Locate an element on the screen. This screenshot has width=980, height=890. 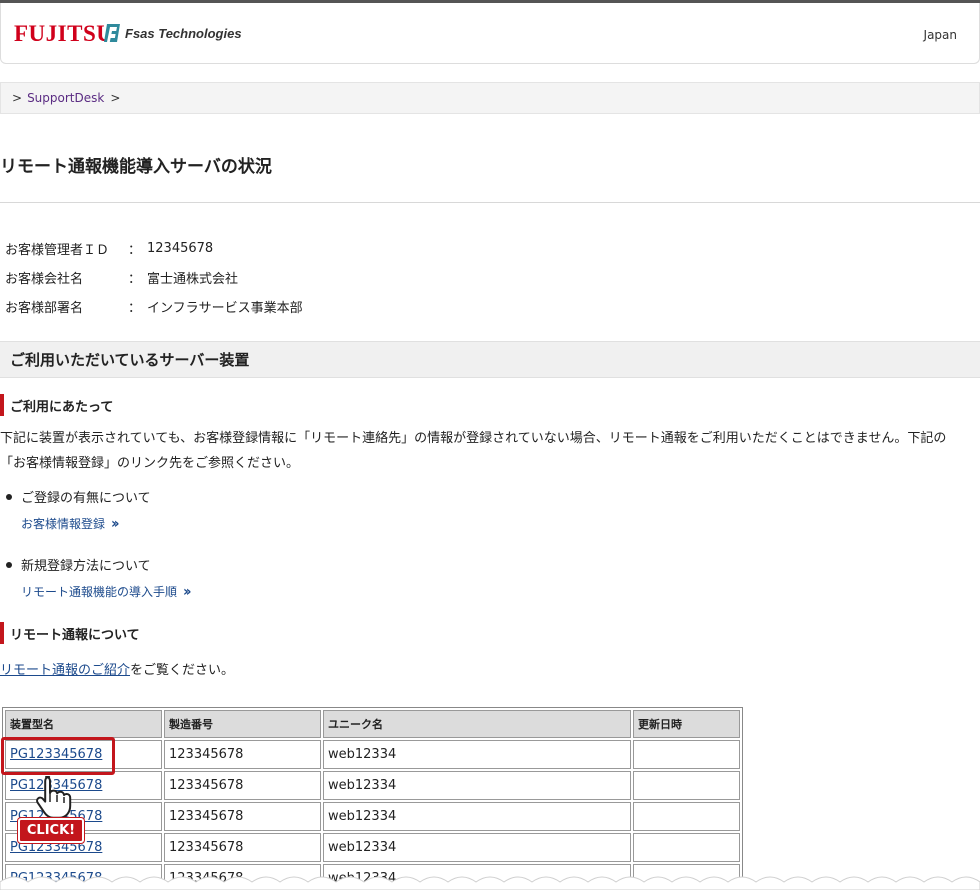
remote-intro-suffix: をご覧ください。 is located at coordinates (182, 670).